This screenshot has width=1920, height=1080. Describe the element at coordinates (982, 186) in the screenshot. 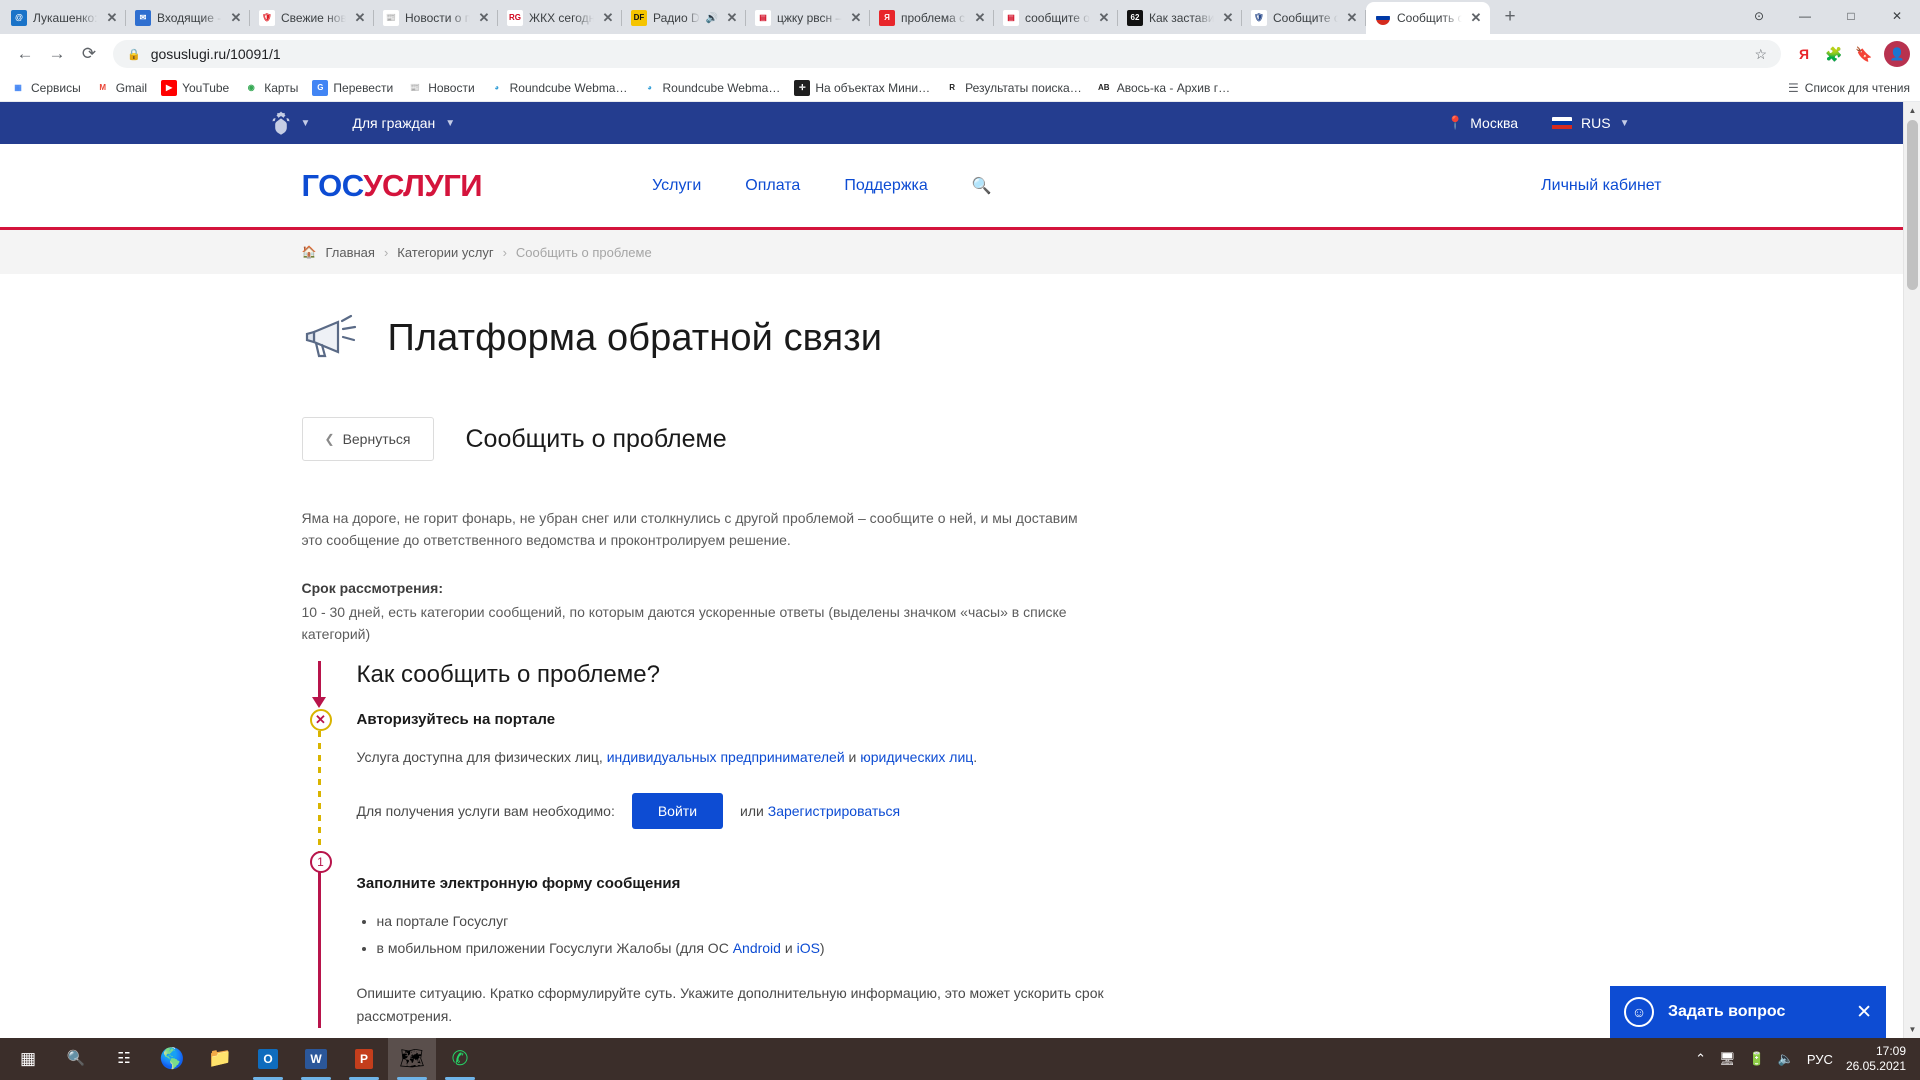

I see `search-icon: 🔍` at that location.